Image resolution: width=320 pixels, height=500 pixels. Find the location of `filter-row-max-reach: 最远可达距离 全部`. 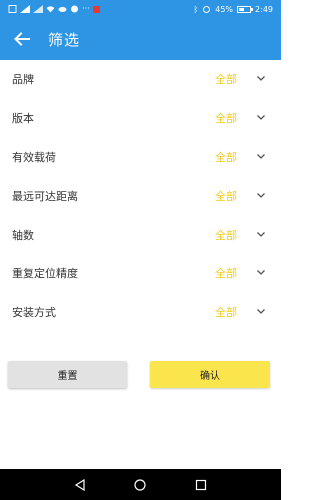

filter-row-max-reach: 最远可达距离 全部 is located at coordinates (140, 195).